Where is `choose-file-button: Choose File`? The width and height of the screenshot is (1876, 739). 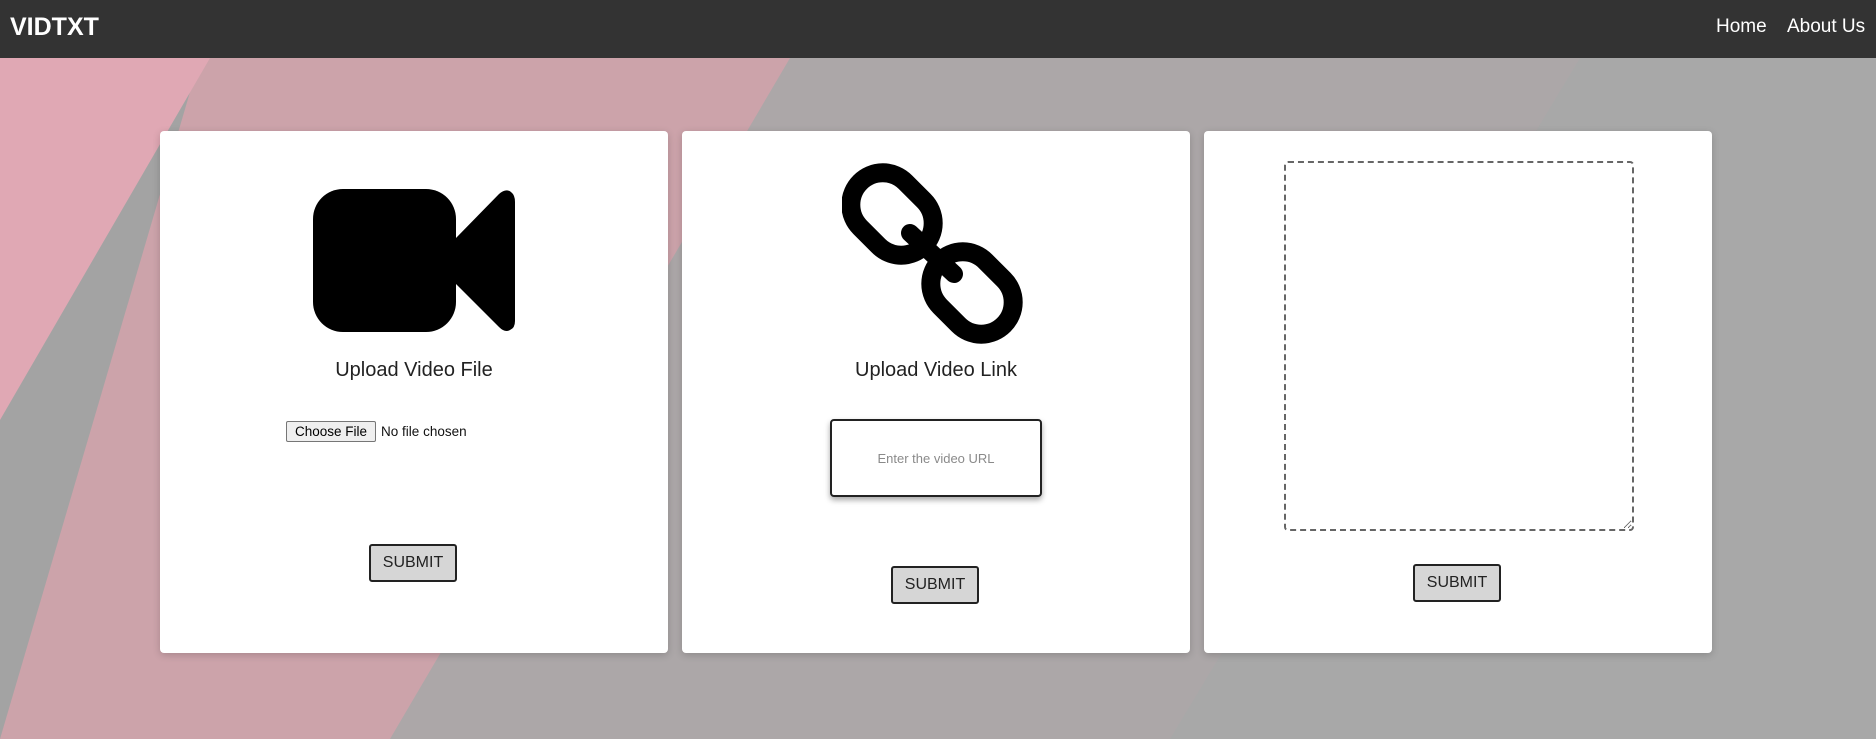
choose-file-button: Choose File is located at coordinates (331, 431).